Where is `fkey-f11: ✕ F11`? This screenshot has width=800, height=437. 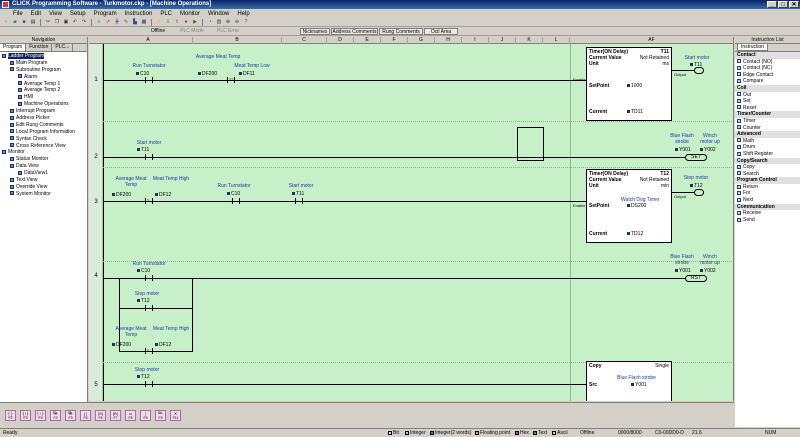
fkey-f11: ✕ F11 is located at coordinates (175, 415).